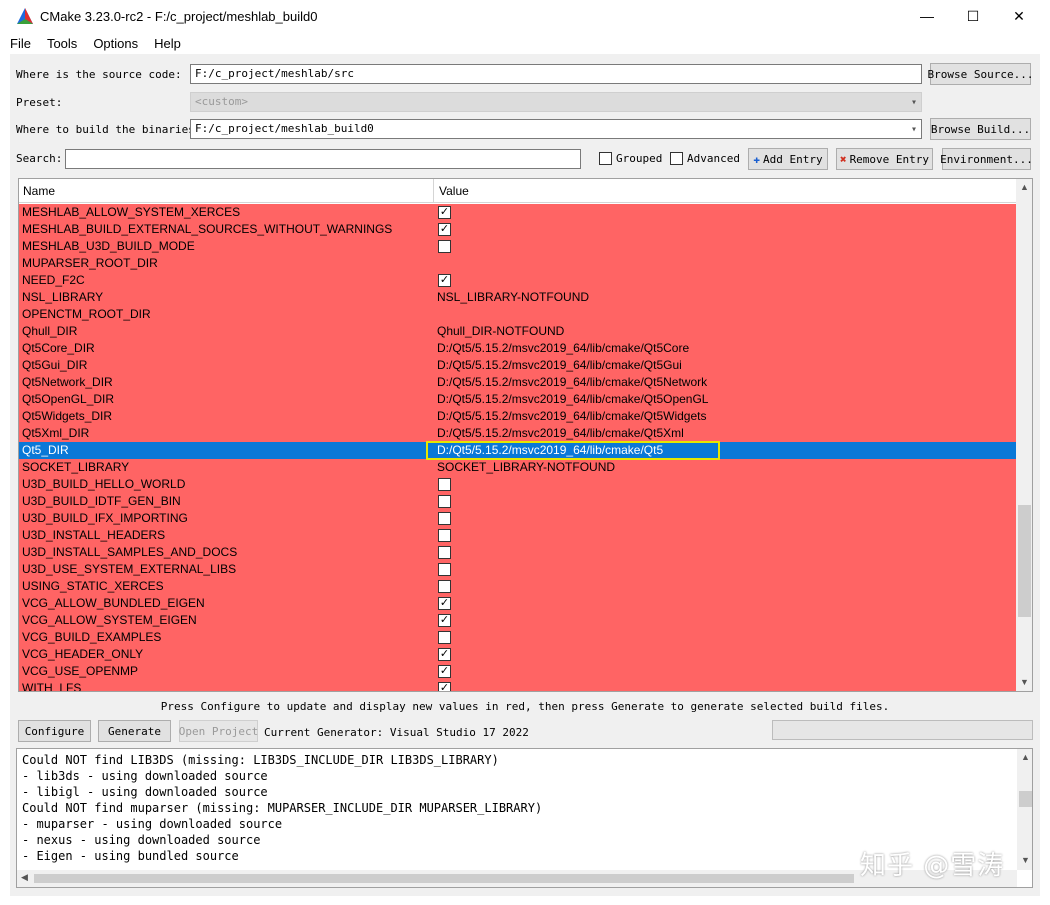  I want to click on column-header-value: Value, so click(454, 191).